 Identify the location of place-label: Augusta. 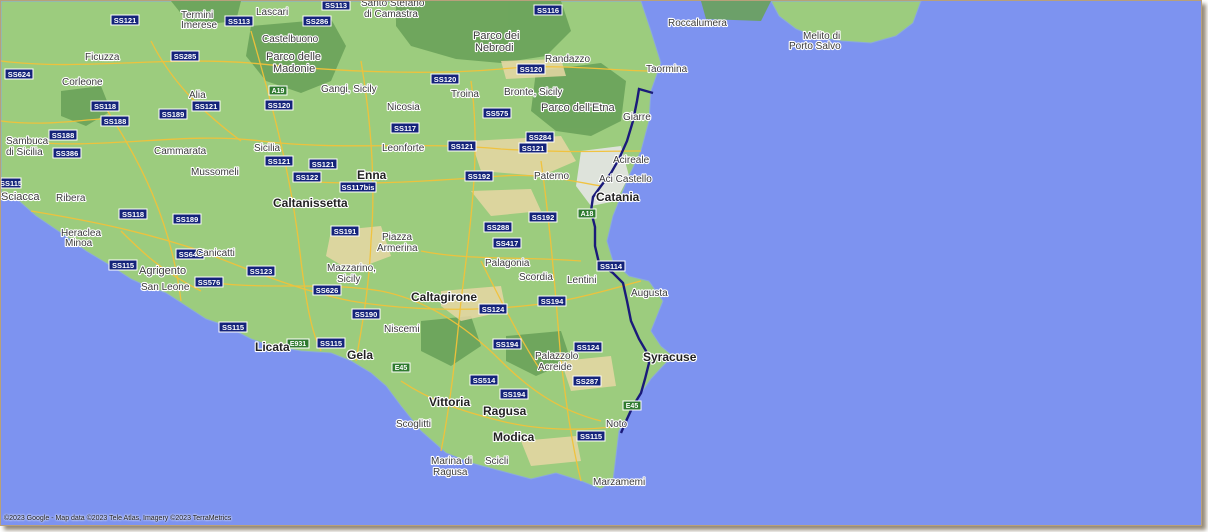
(649, 293).